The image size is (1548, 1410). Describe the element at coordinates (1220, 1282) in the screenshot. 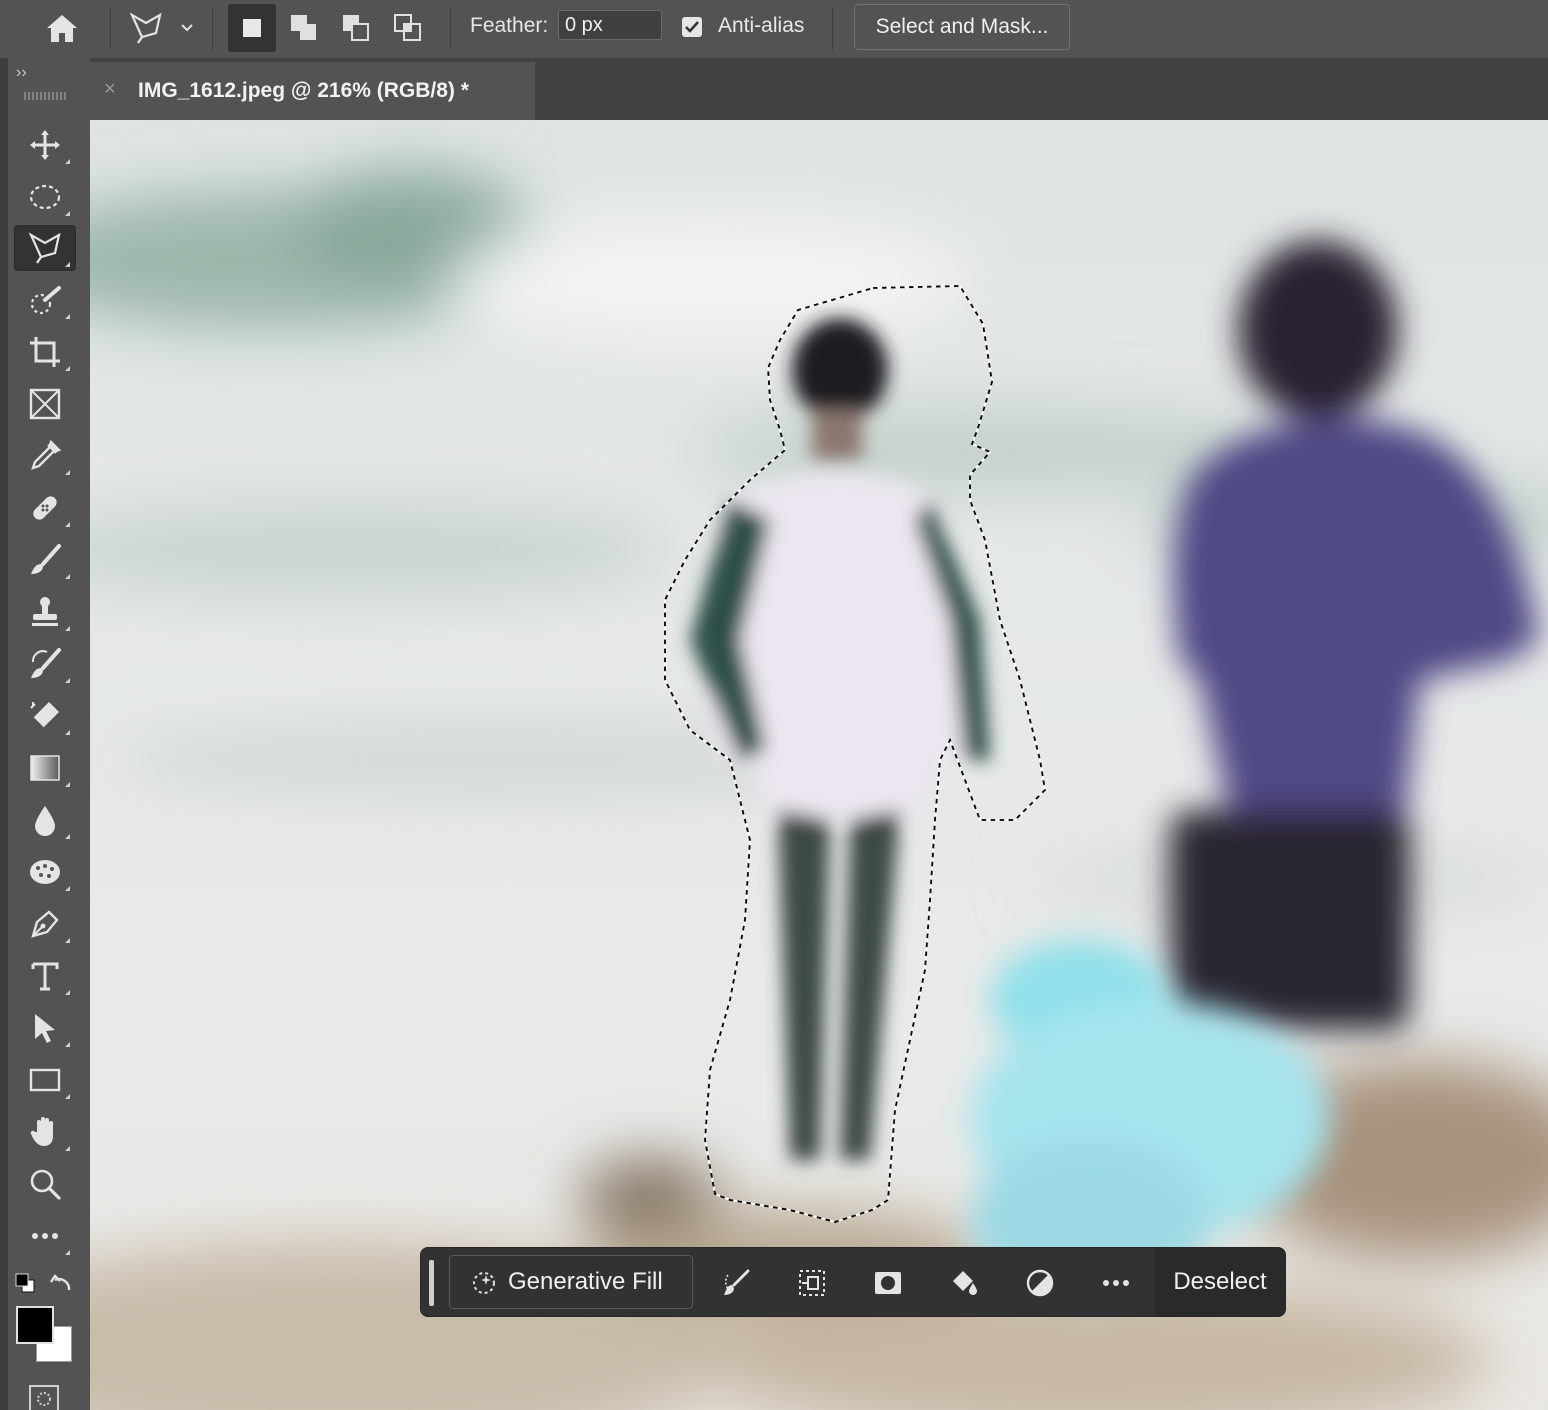

I see `deselect-button: Deselect` at that location.